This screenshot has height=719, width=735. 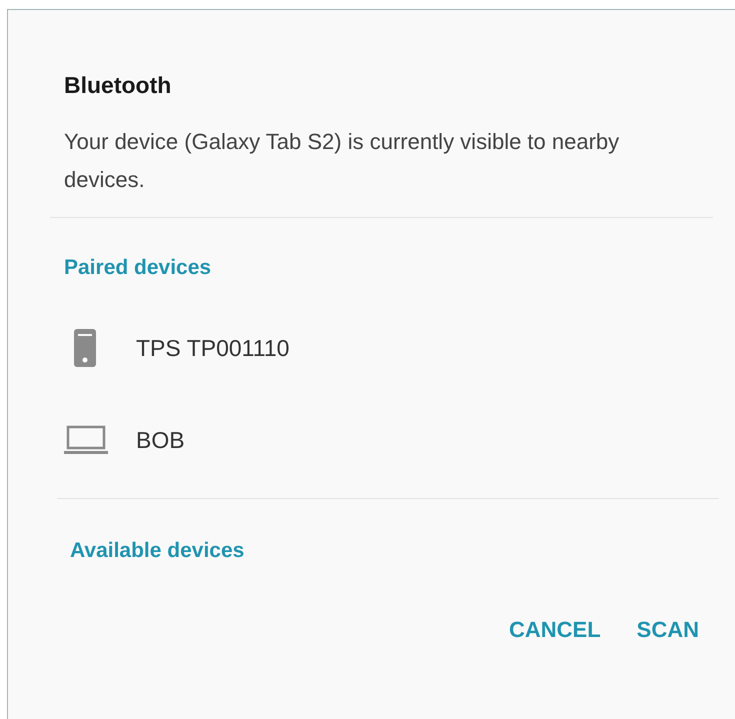 What do you see at coordinates (138, 268) in the screenshot?
I see `section-header: Paired devices` at bounding box center [138, 268].